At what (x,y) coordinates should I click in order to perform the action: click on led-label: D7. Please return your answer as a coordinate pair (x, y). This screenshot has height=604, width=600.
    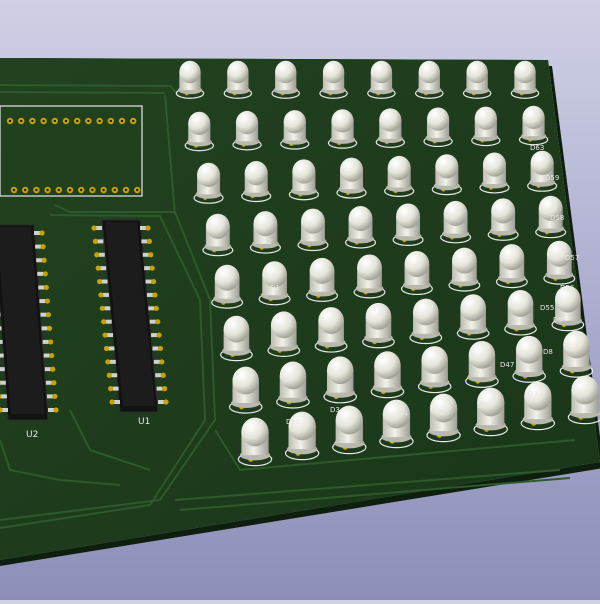
    Looking at the image, I should click on (533, 394).